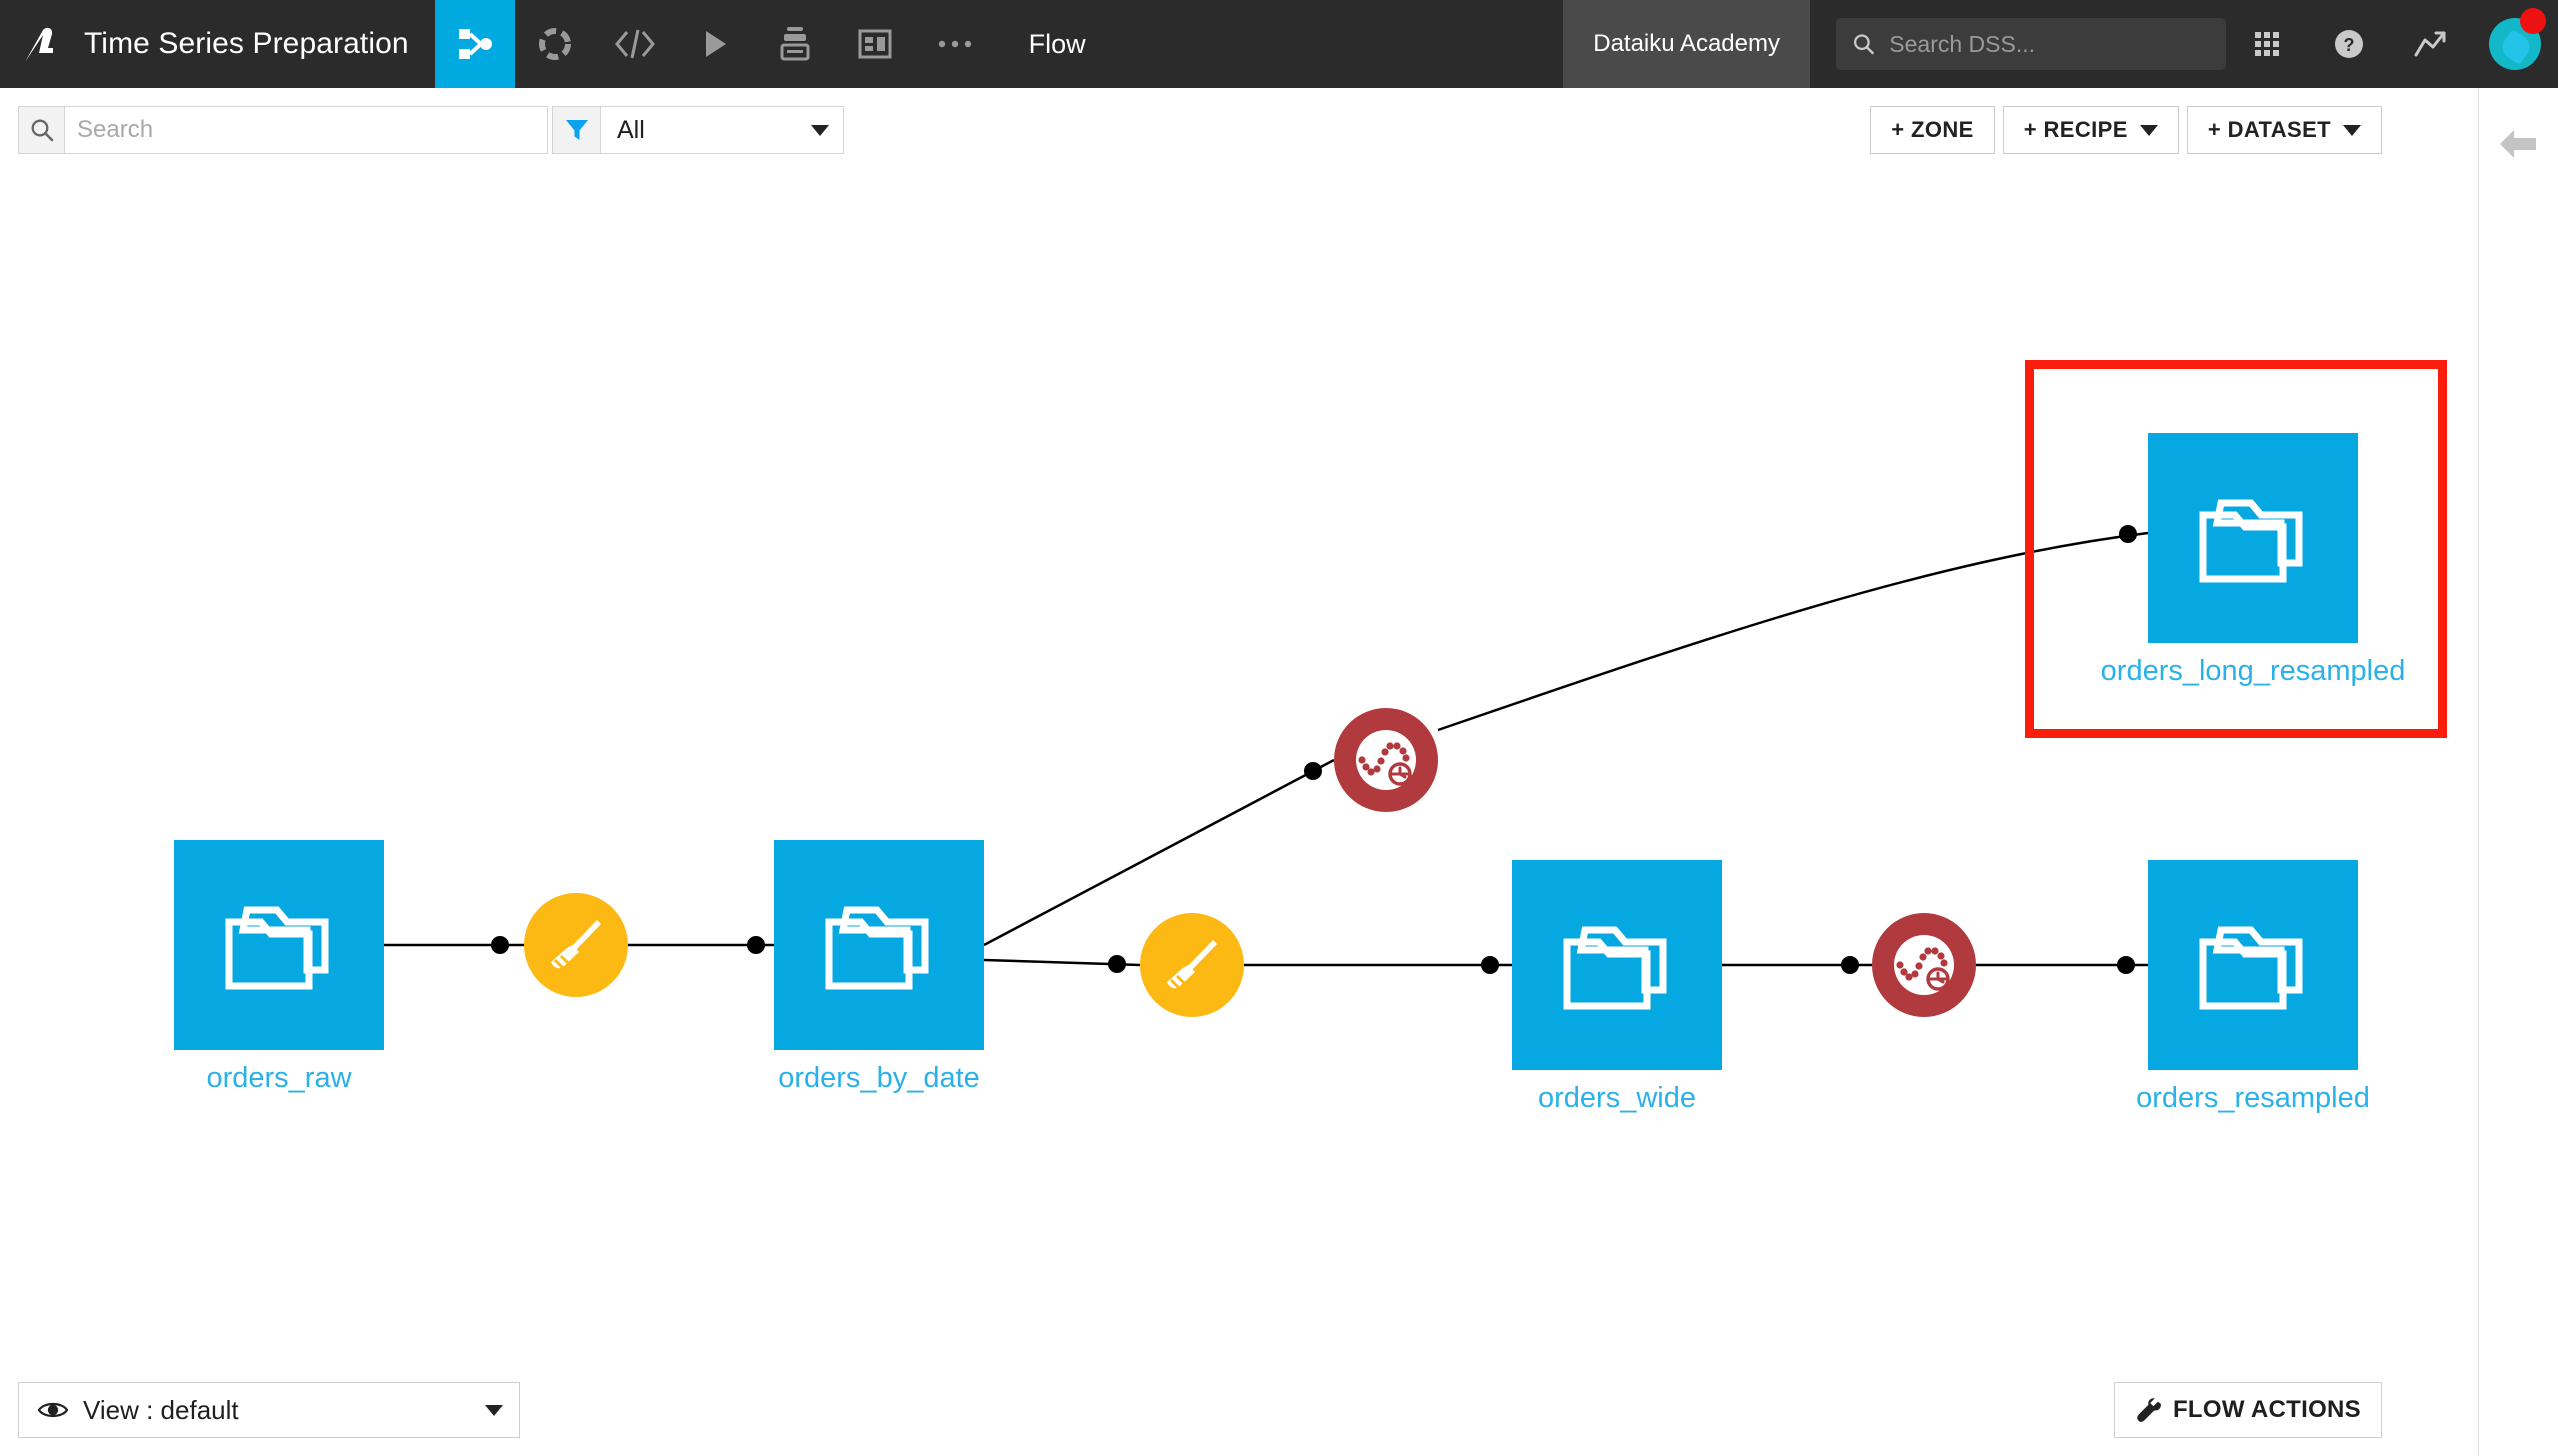  What do you see at coordinates (2049, 44) in the screenshot?
I see `global-search-input` at bounding box center [2049, 44].